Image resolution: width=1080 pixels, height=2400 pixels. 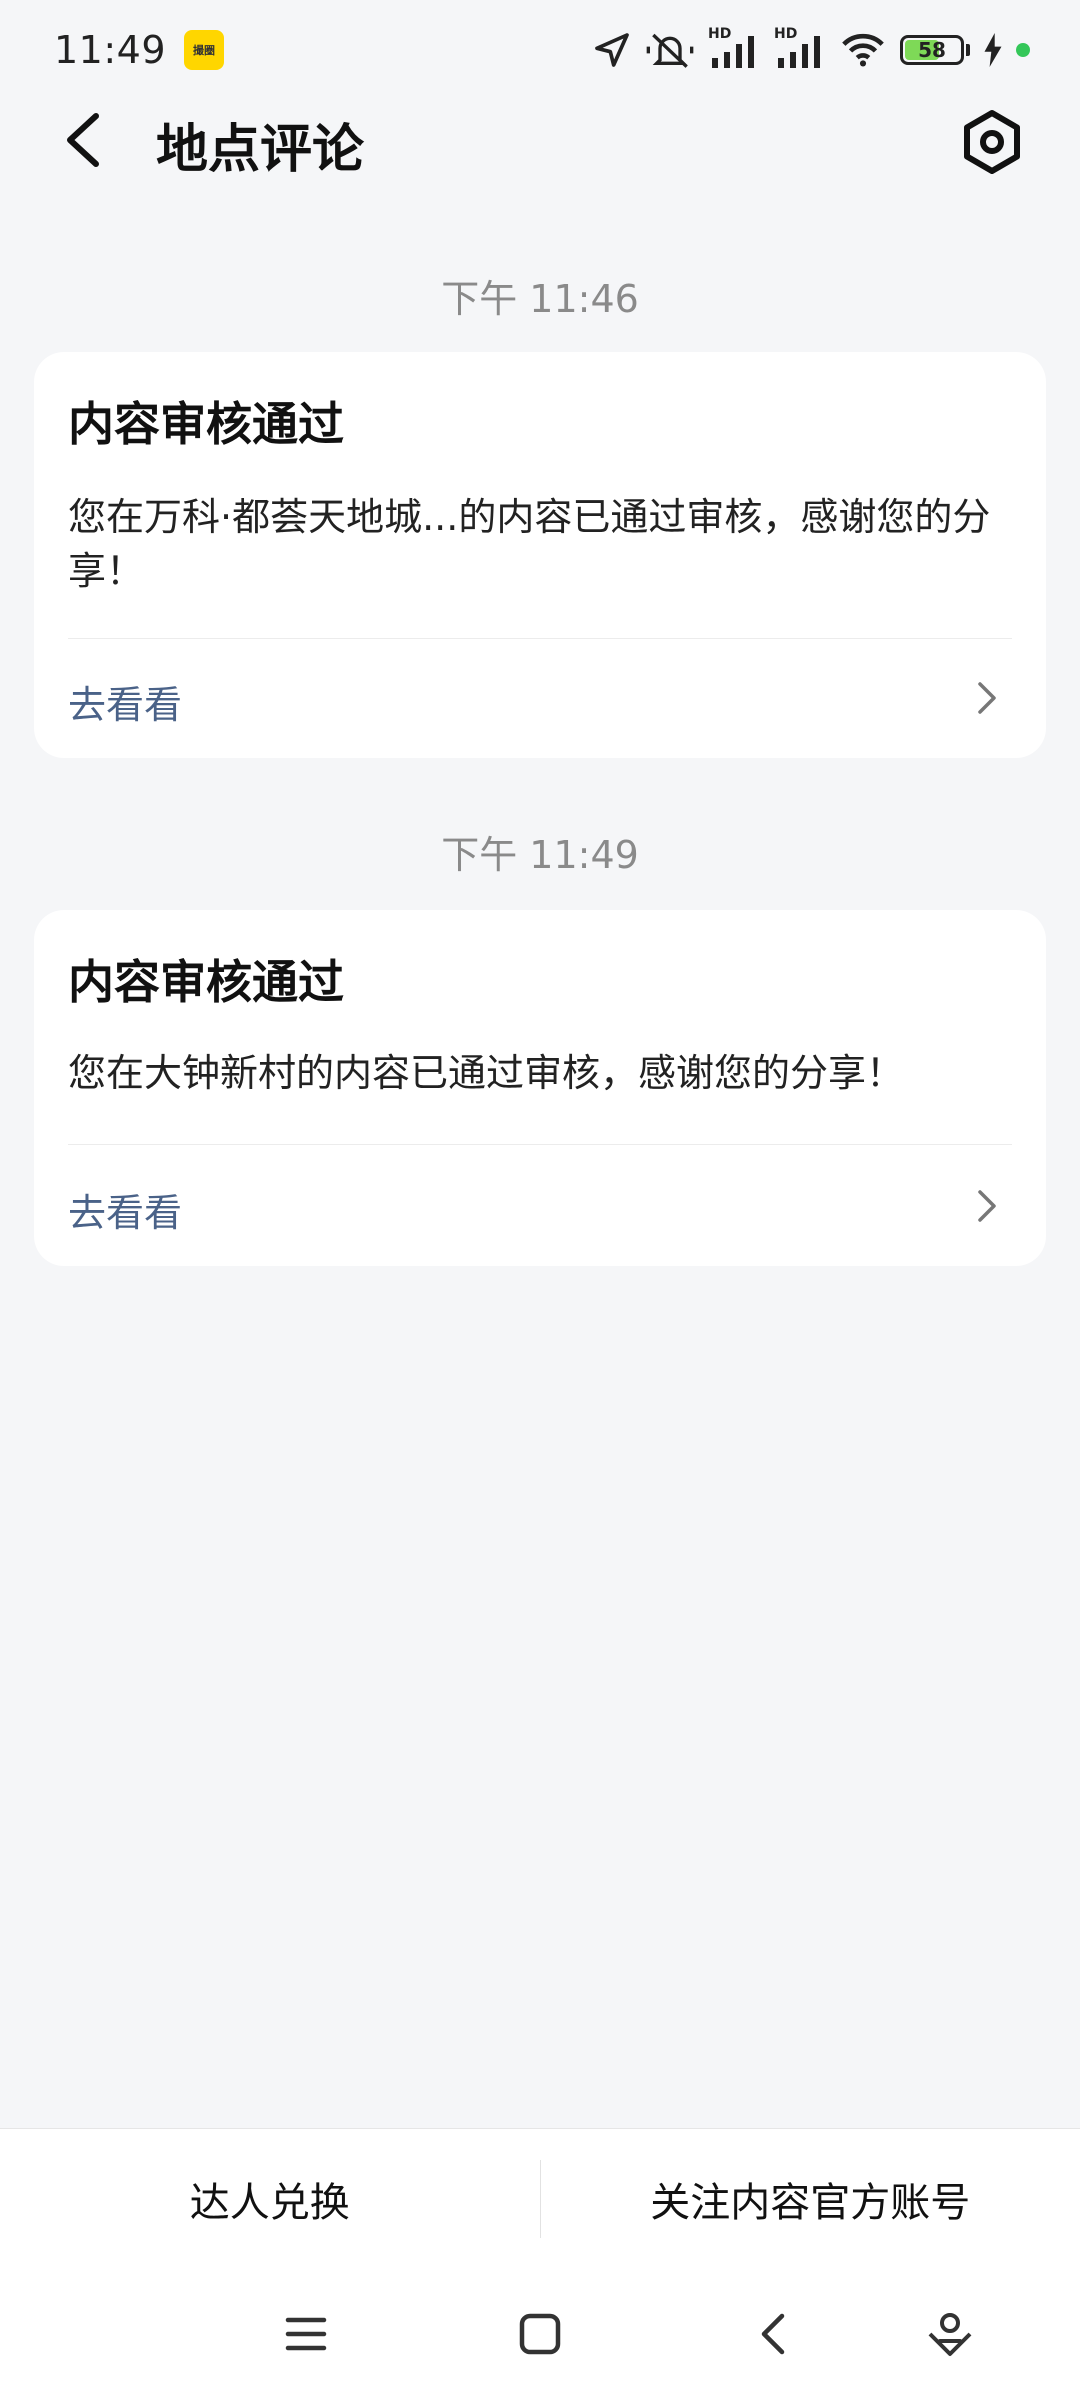 What do you see at coordinates (260, 150) in the screenshot?
I see `page-title: 地点评论` at bounding box center [260, 150].